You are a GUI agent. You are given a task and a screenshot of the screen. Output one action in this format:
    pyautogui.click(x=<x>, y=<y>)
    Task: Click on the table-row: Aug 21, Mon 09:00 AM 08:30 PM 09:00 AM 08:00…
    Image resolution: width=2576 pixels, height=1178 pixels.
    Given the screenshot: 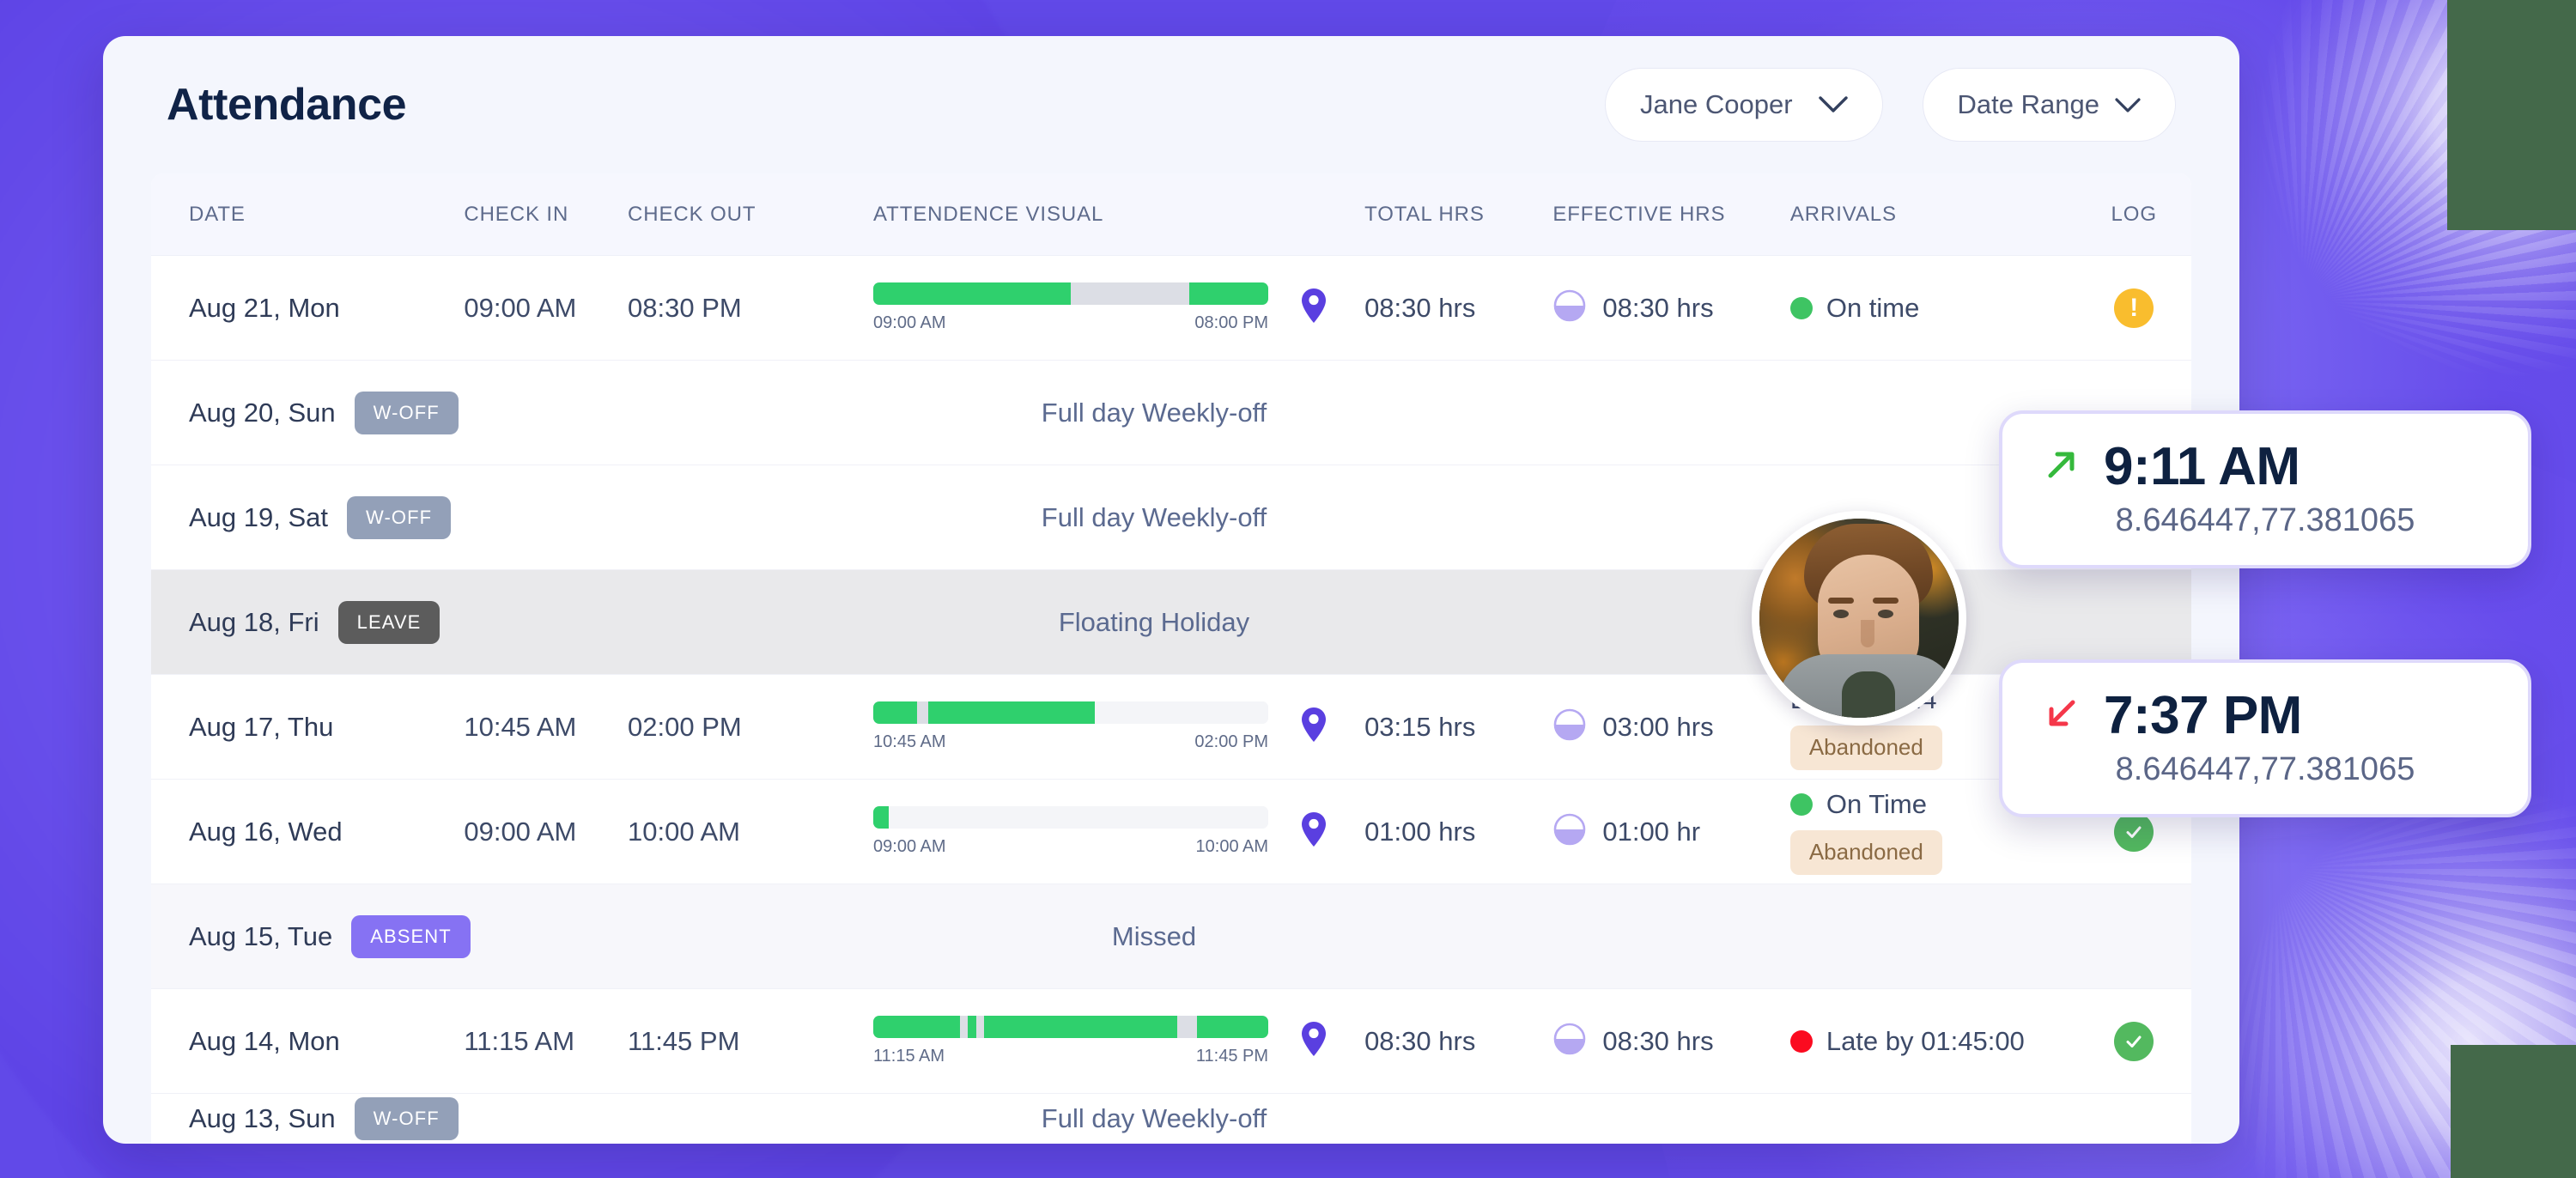 What is the action you would take?
    pyautogui.click(x=1171, y=309)
    